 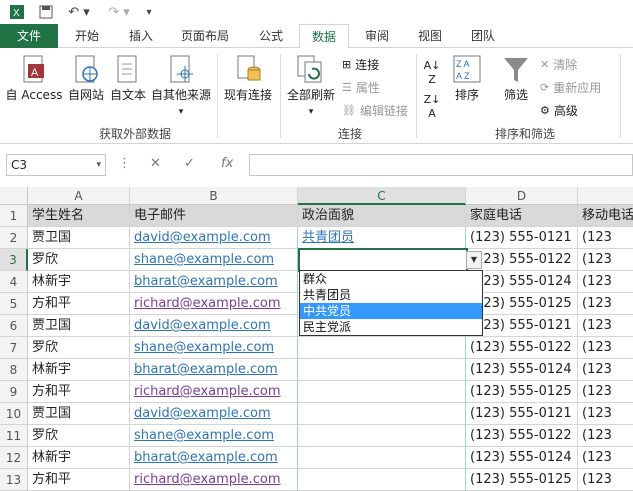 I want to click on row-header: 10, so click(x=14, y=414).